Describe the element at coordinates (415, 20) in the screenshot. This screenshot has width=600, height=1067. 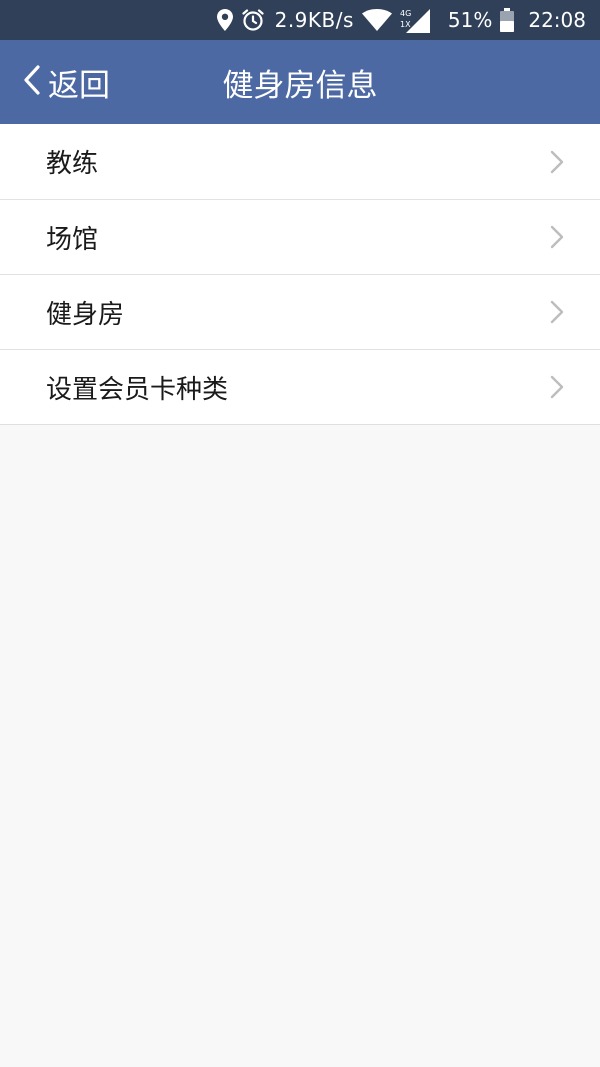
I see `signal-icon: 4G 1X` at that location.